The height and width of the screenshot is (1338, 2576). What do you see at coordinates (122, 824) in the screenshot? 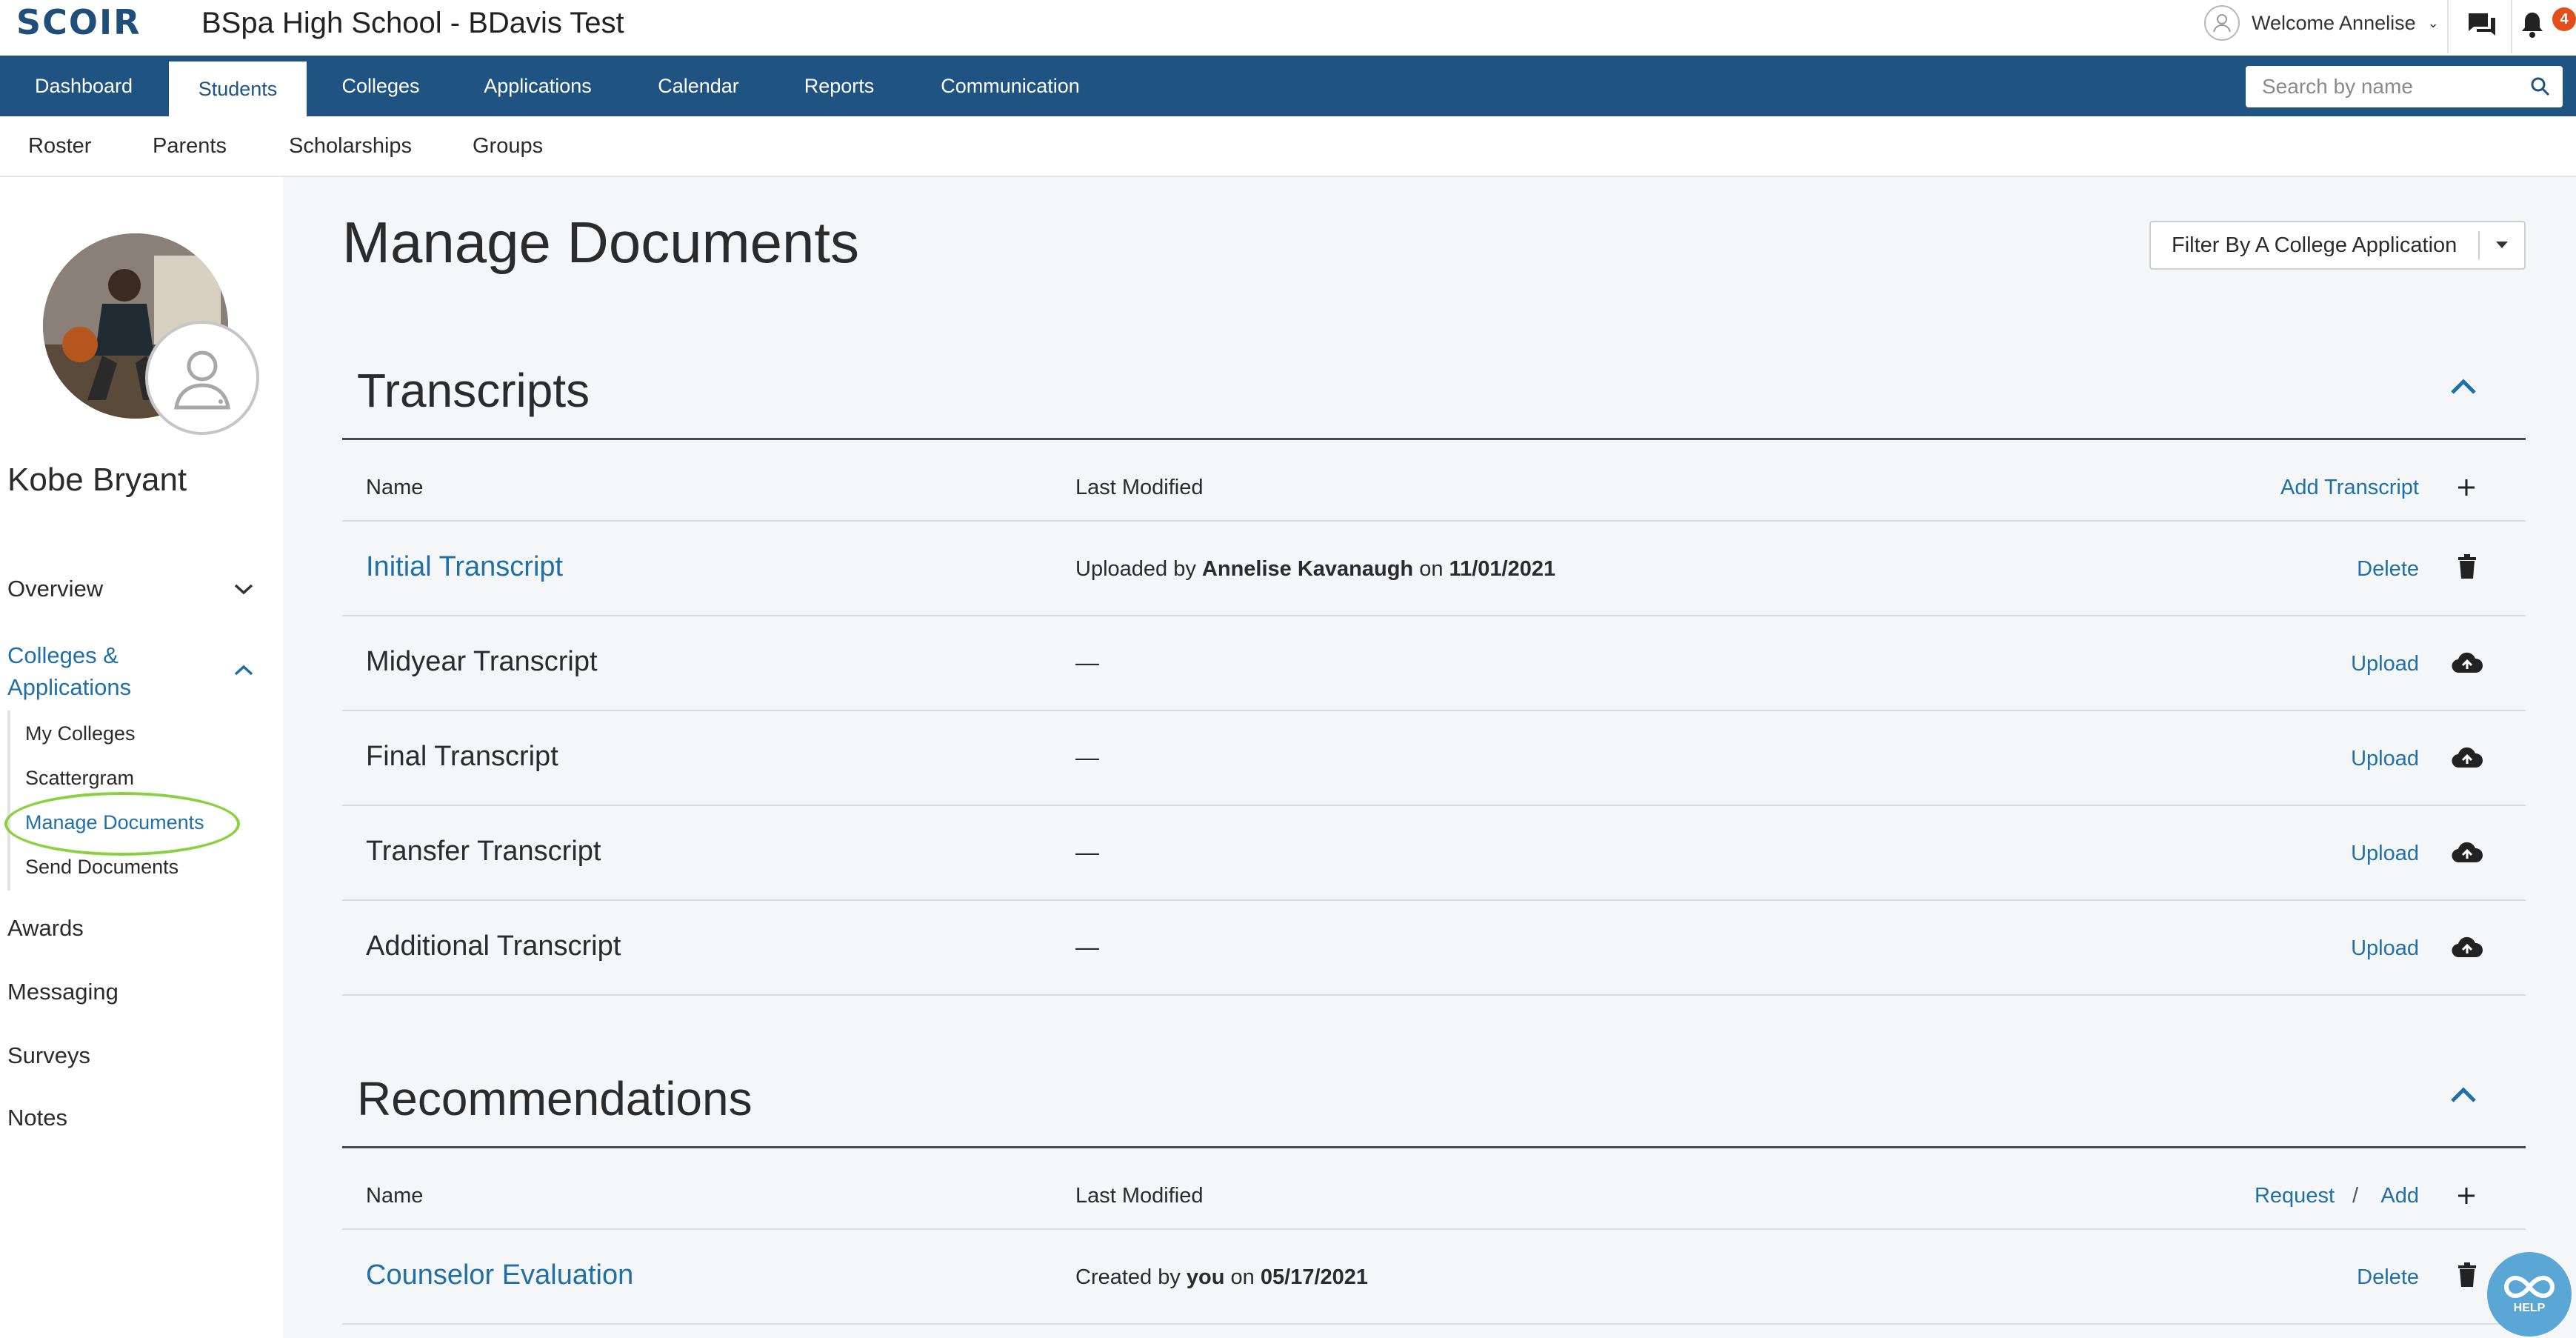
I see `highlight-ring` at bounding box center [122, 824].